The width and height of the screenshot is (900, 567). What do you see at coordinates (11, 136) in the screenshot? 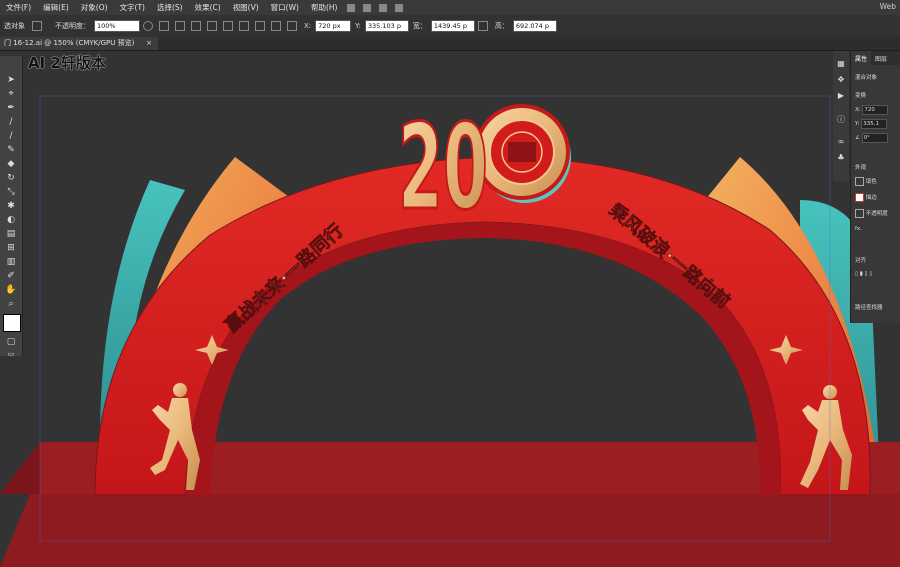
I see `brush-tool-icon: /` at bounding box center [11, 136].